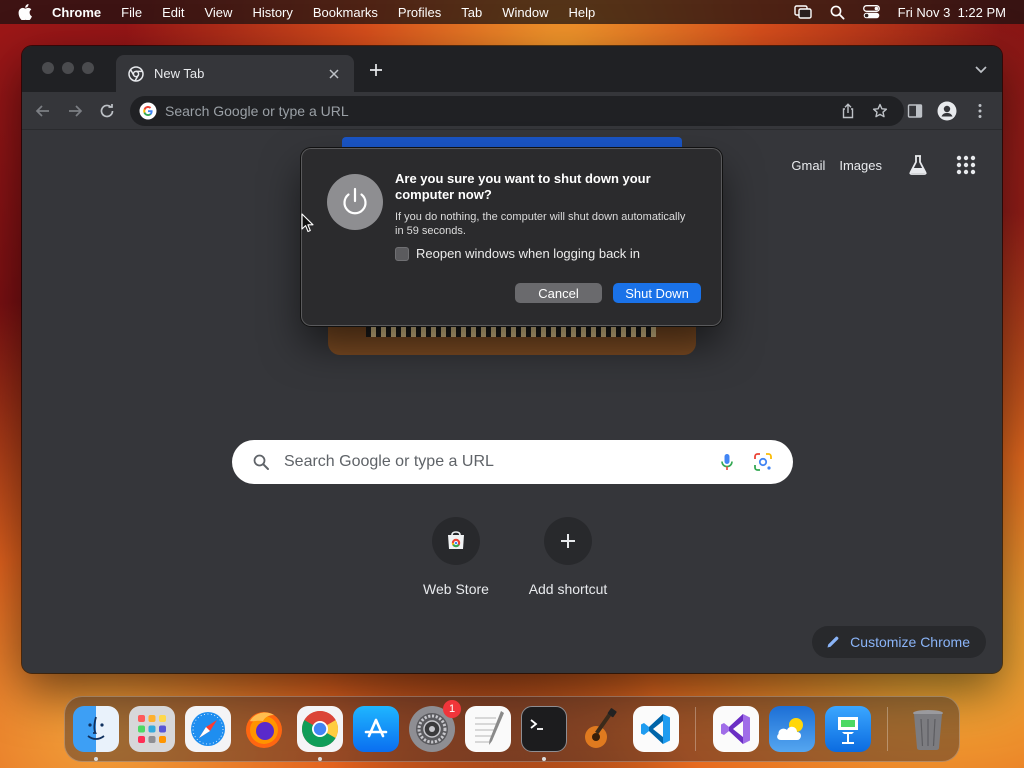 Image resolution: width=1024 pixels, height=768 pixels. What do you see at coordinates (345, 12) in the screenshot?
I see `menu-bookmarks: Bookmarks` at bounding box center [345, 12].